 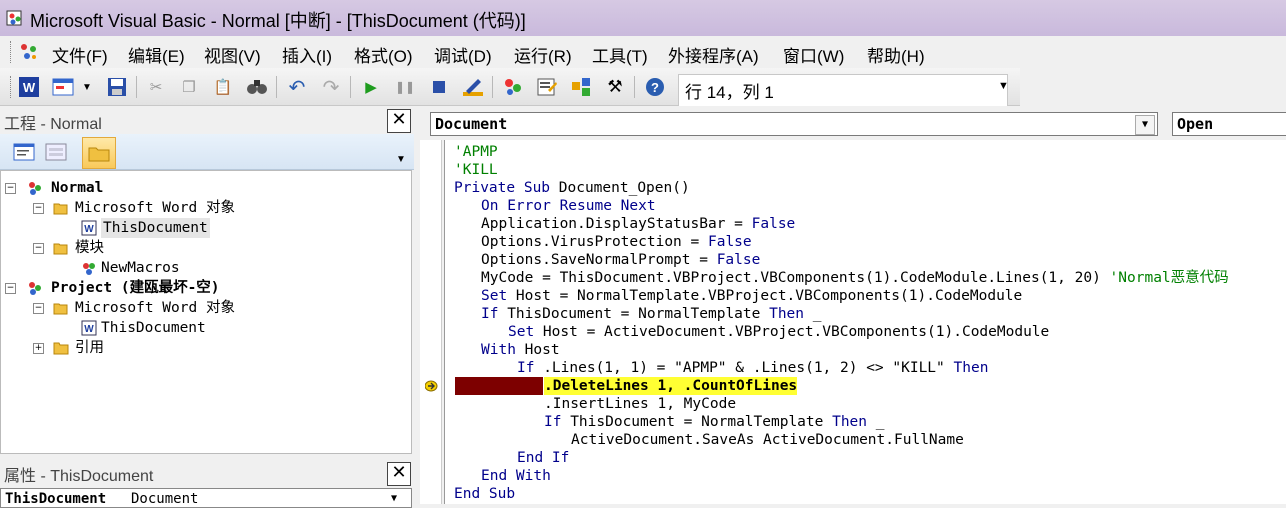 What do you see at coordinates (499, 386) in the screenshot?
I see `breakpoint-highlight` at bounding box center [499, 386].